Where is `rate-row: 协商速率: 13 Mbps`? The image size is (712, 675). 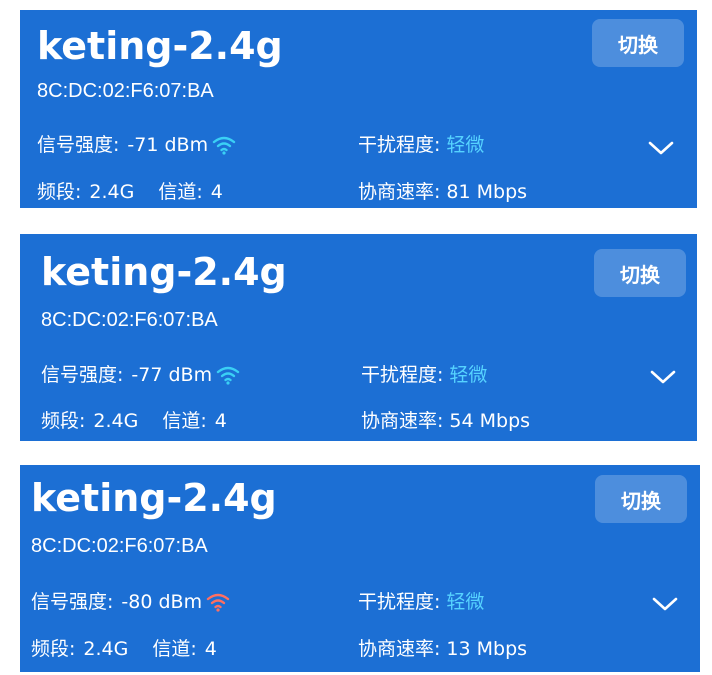 rate-row: 协商速率: 13 Mbps is located at coordinates (442, 649).